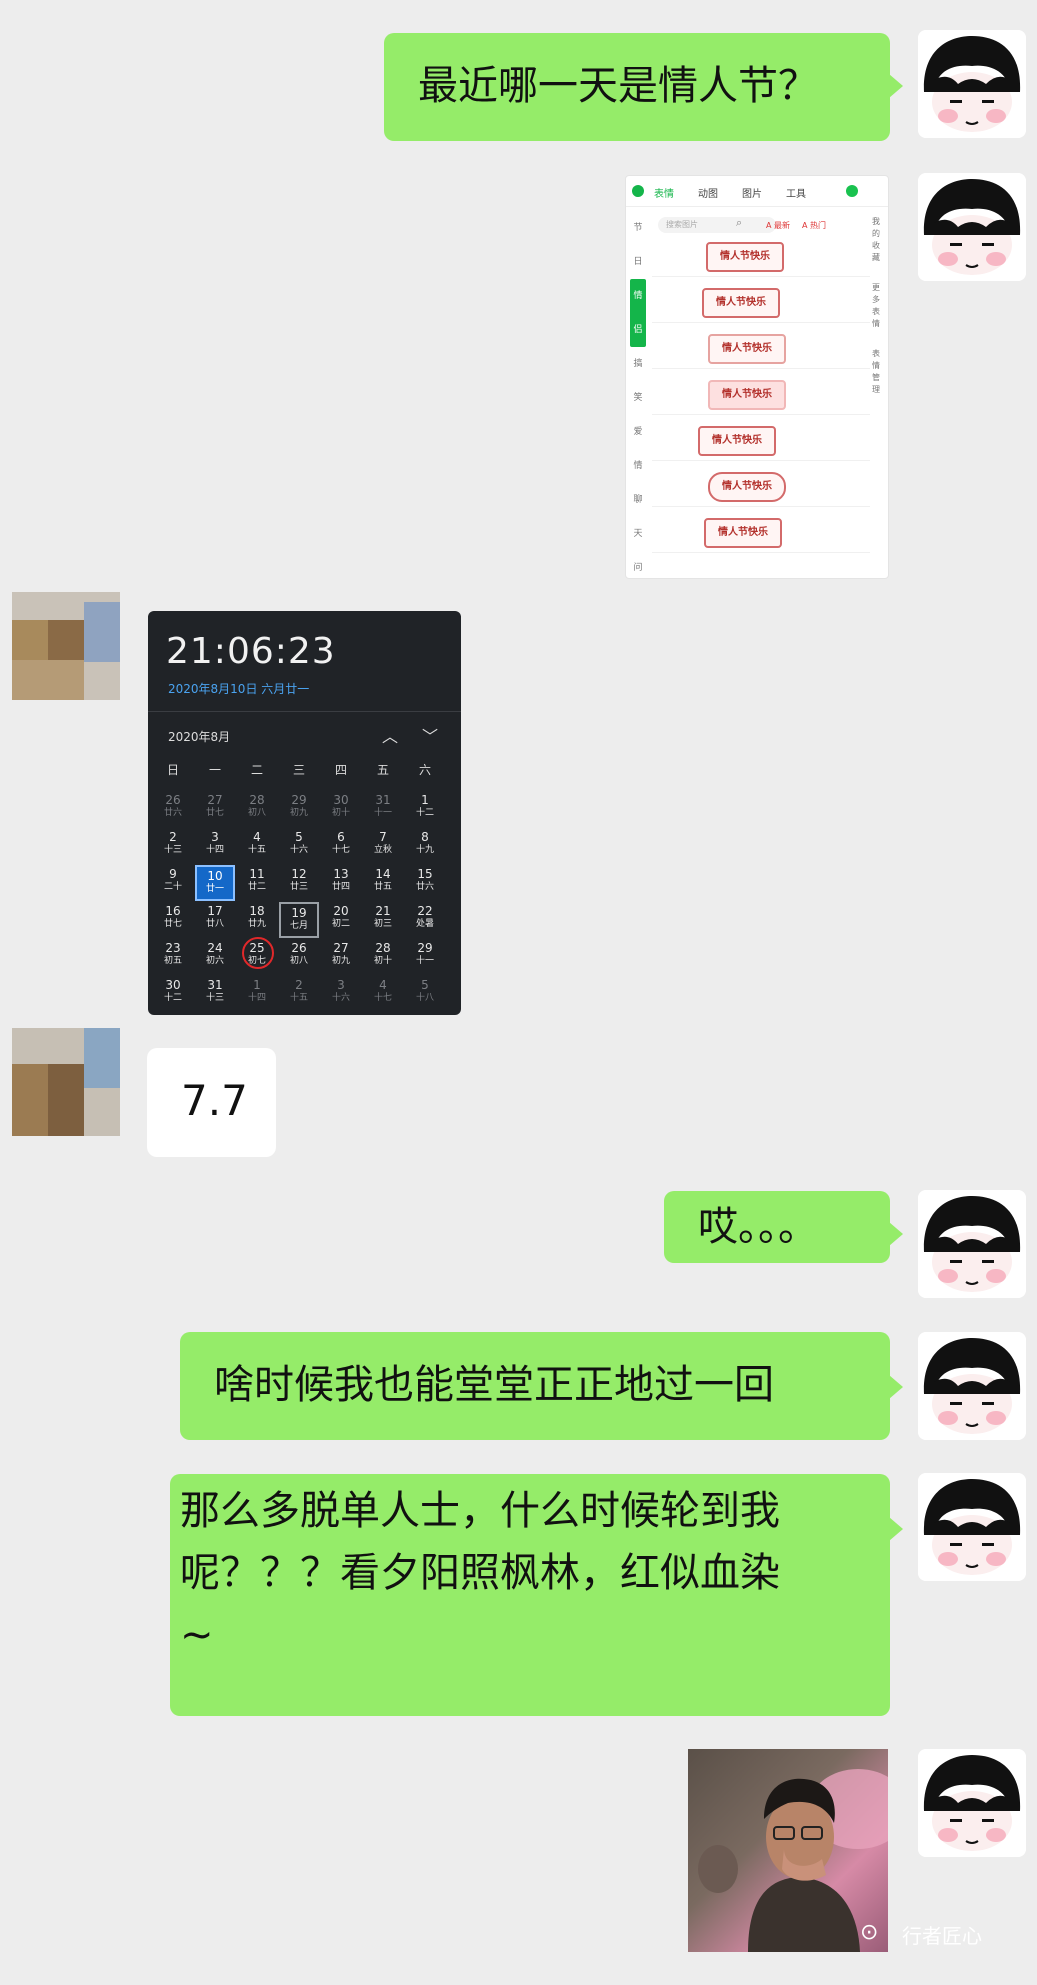 Image resolution: width=1037 pixels, height=1985 pixels. What do you see at coordinates (708, 192) in the screenshot?
I see `tab-gif: 动图` at bounding box center [708, 192].